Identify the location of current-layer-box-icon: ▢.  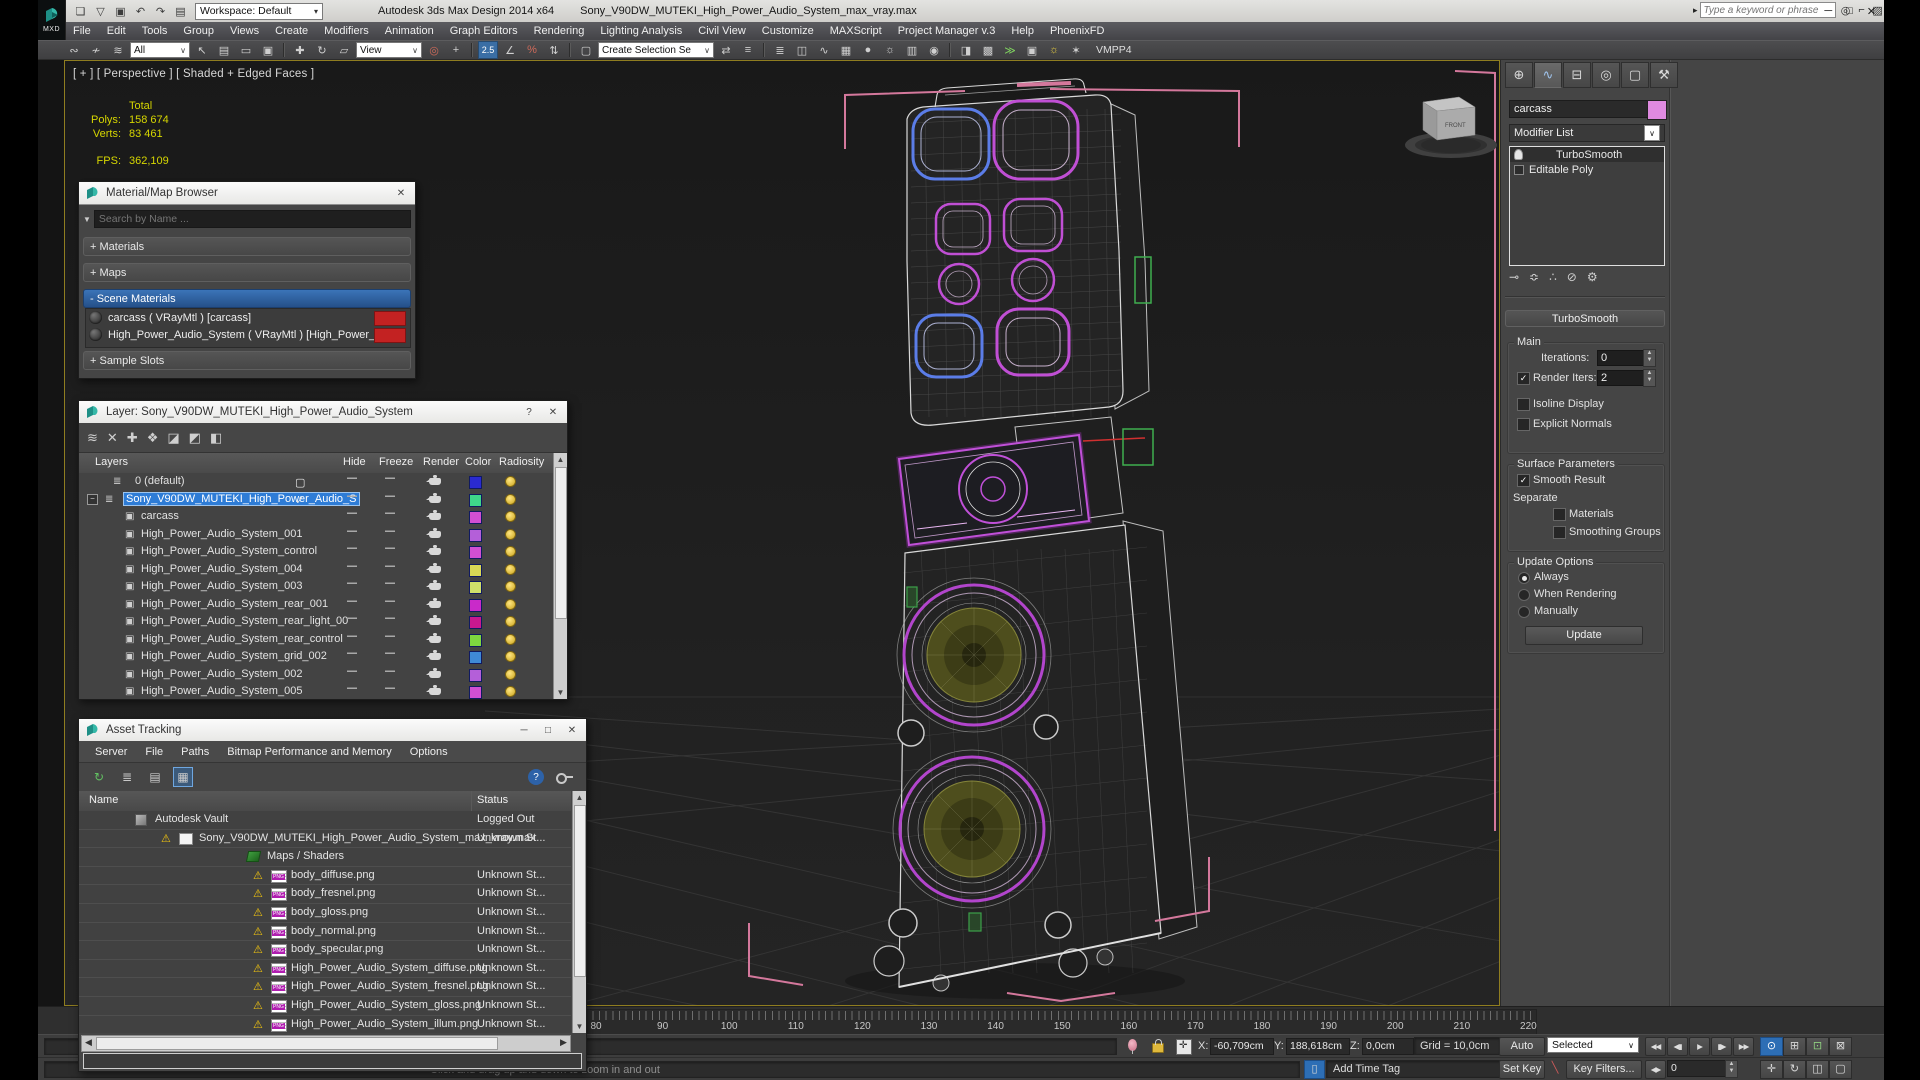
(300, 482).